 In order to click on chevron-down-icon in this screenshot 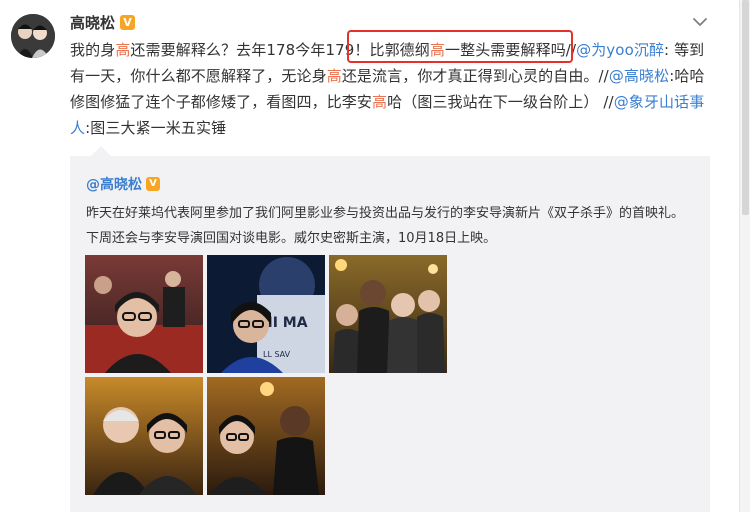, I will do `click(700, 21)`.